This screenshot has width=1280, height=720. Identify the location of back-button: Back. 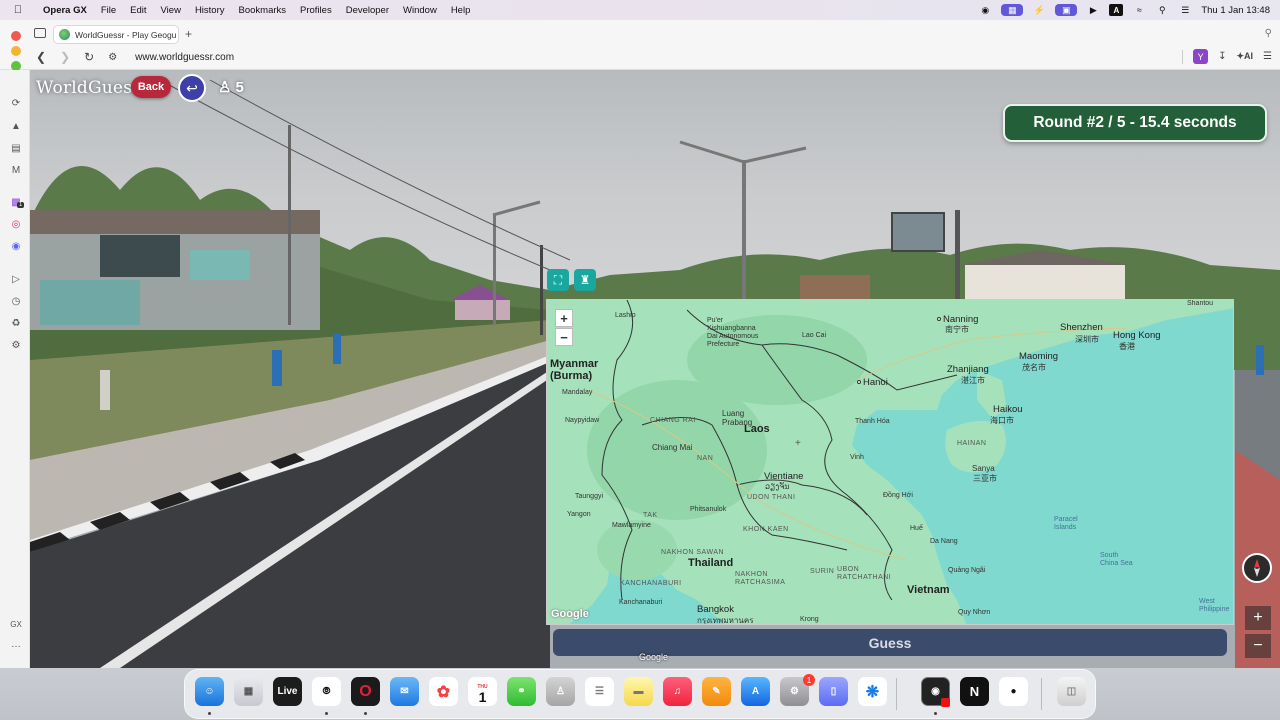
(151, 87).